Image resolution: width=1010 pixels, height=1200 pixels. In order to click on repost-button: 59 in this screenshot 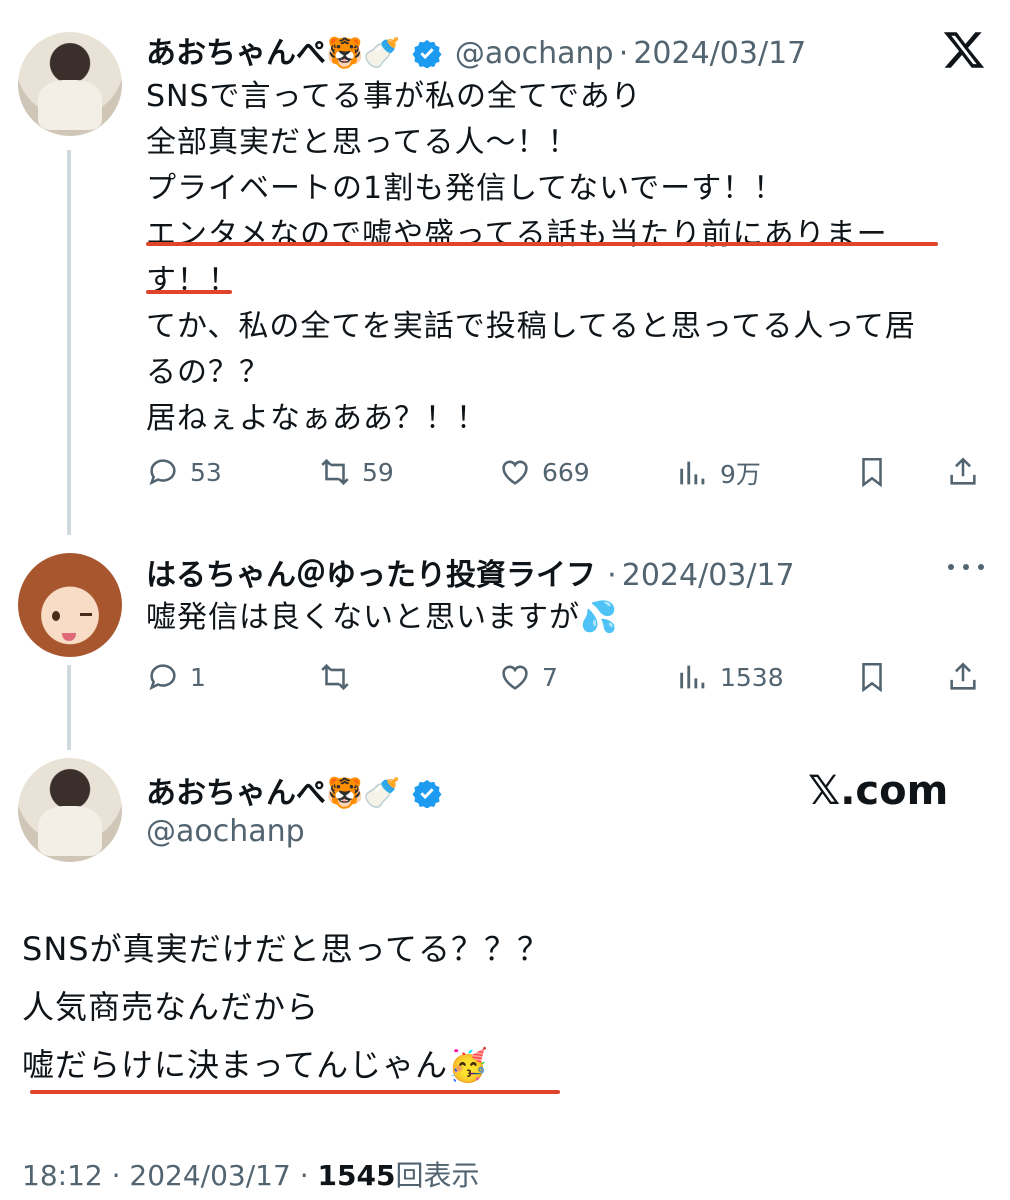, I will do `click(356, 472)`.